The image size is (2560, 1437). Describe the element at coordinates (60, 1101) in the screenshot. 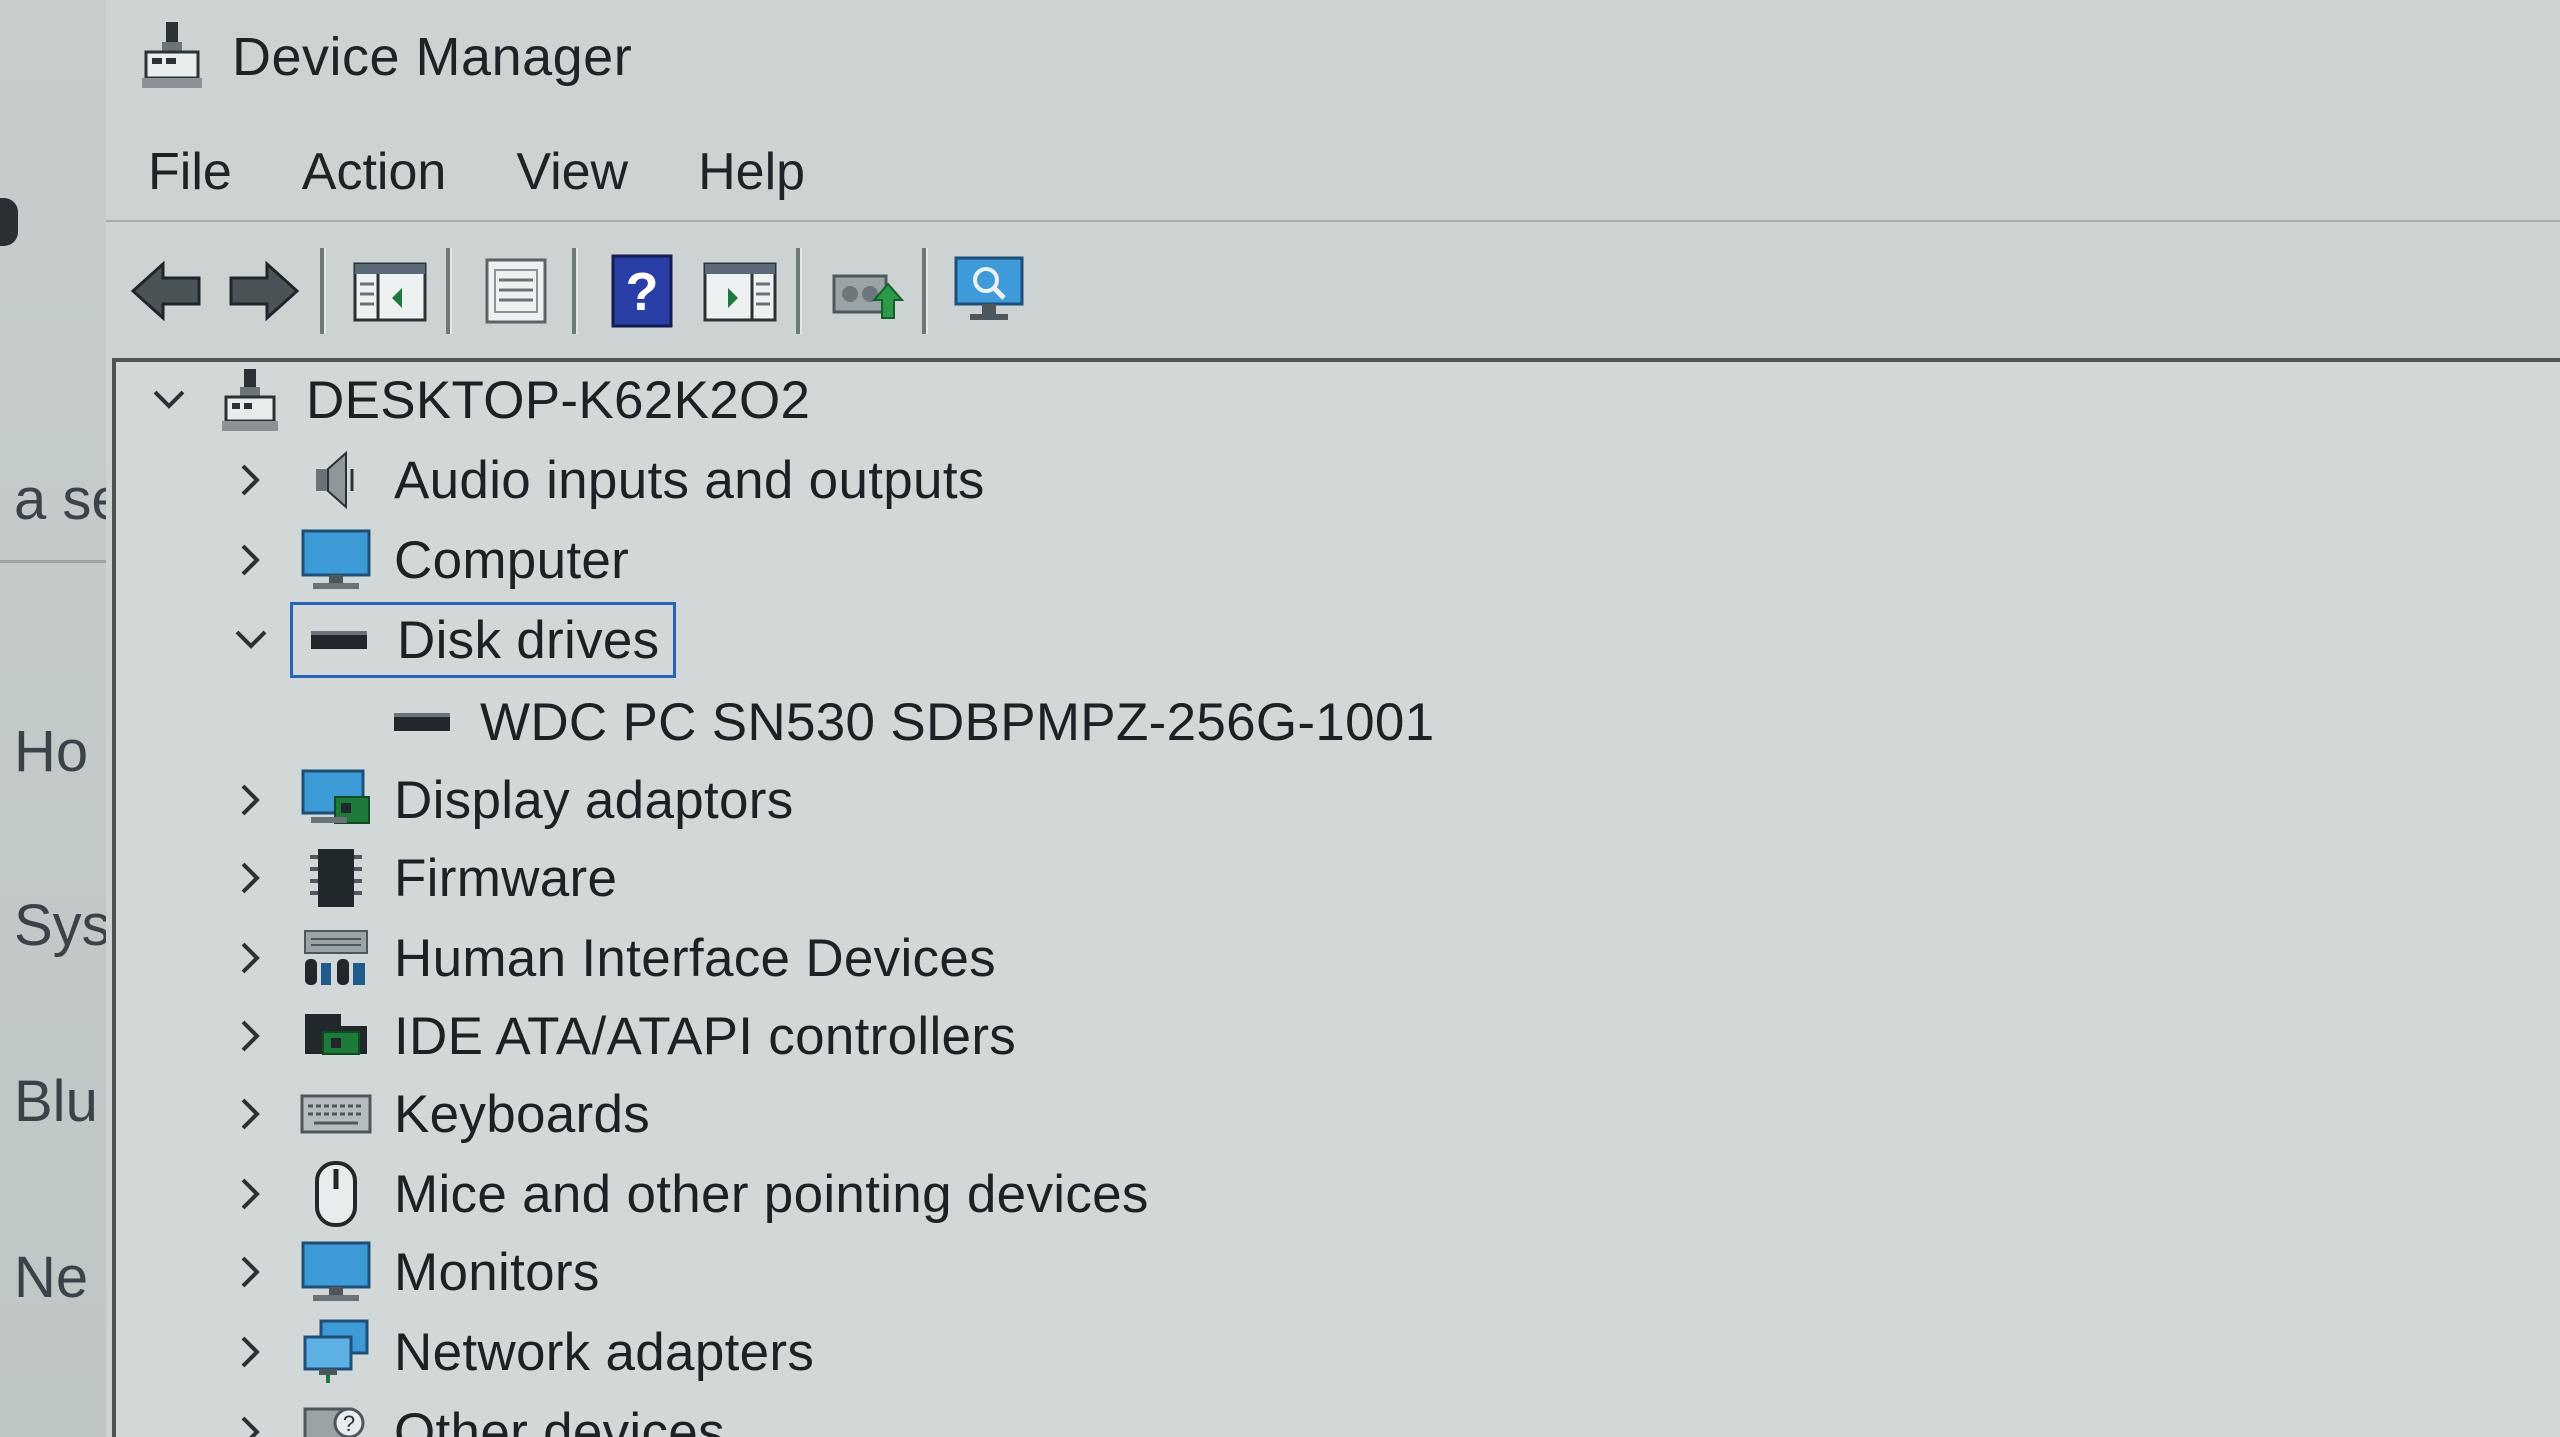

I see `background-nav-item-bluetooth: Blu` at that location.